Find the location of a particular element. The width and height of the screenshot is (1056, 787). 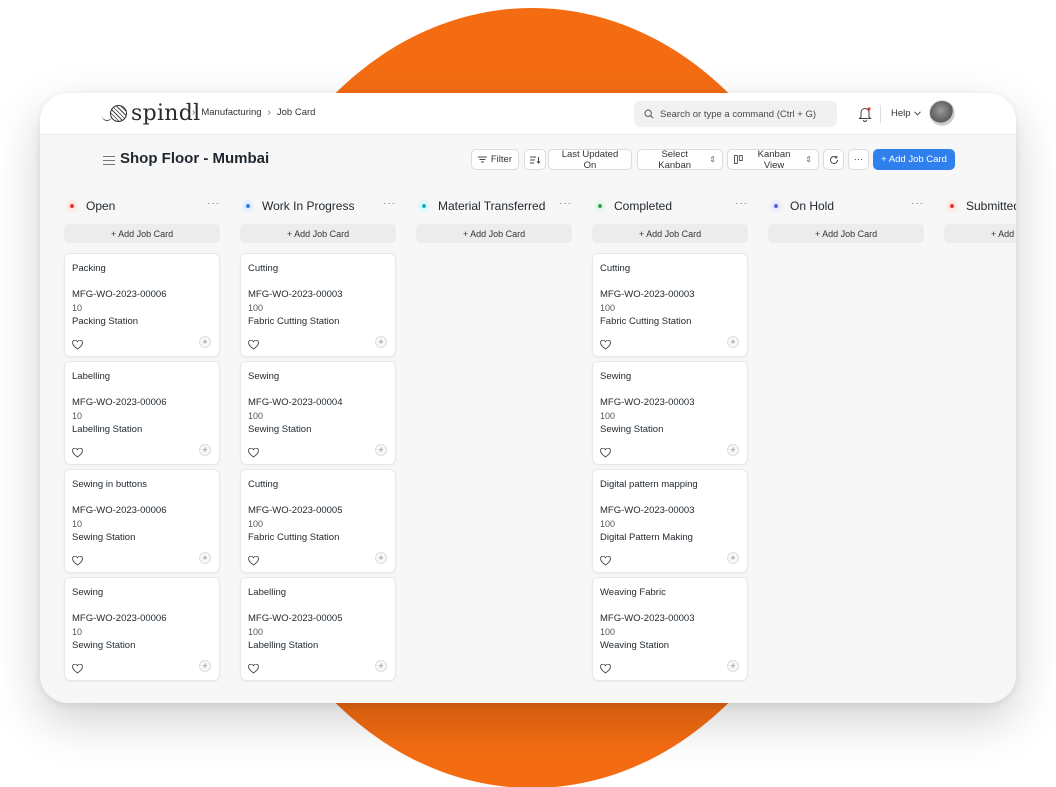

filter-button: Filter is located at coordinates (495, 159).